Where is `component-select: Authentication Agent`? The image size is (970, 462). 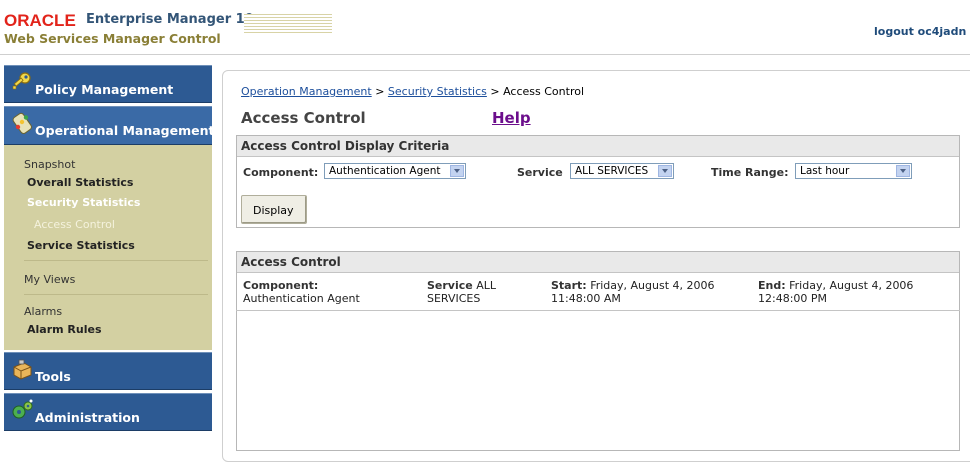 component-select: Authentication Agent is located at coordinates (395, 171).